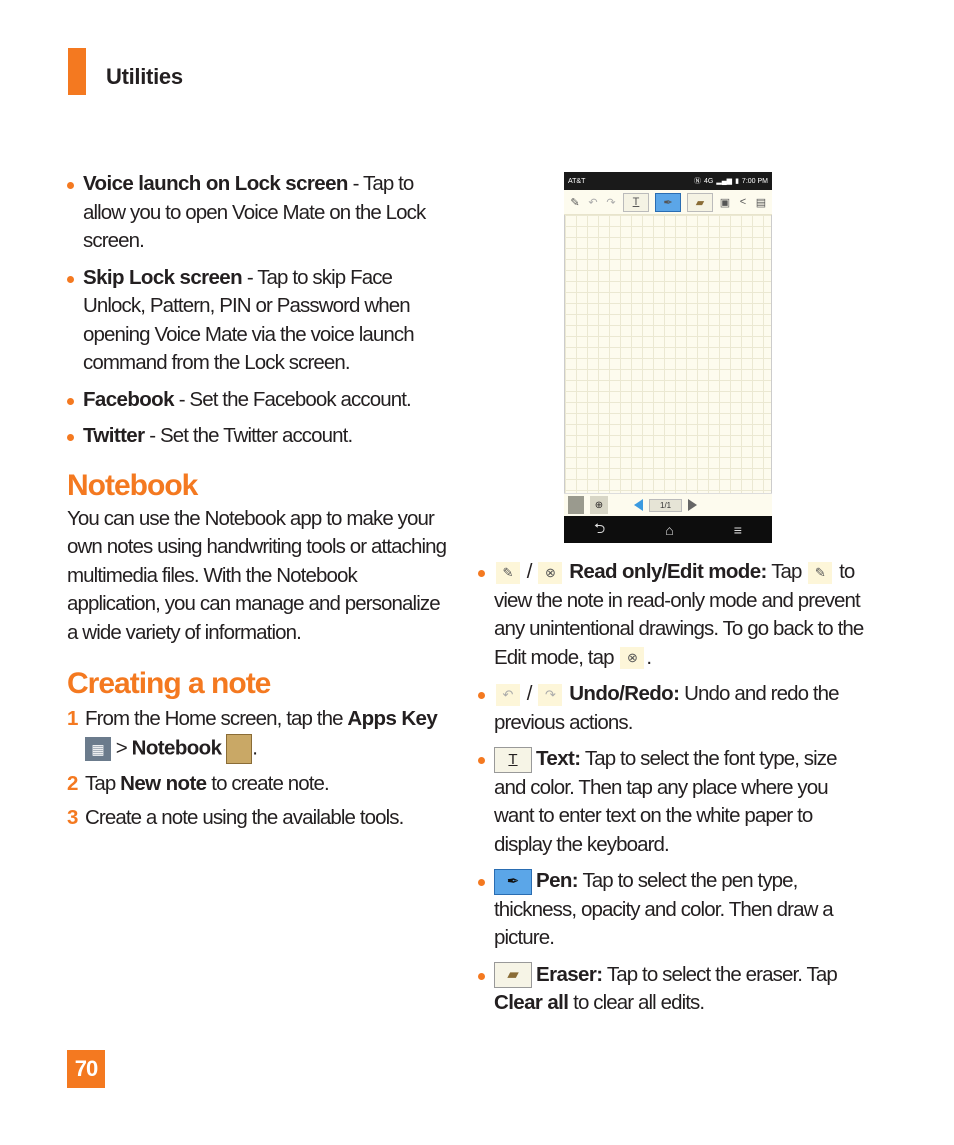 The height and width of the screenshot is (1145, 954). Describe the element at coordinates (624, 693) in the screenshot. I see `item-term: Undo/Redo:` at that location.